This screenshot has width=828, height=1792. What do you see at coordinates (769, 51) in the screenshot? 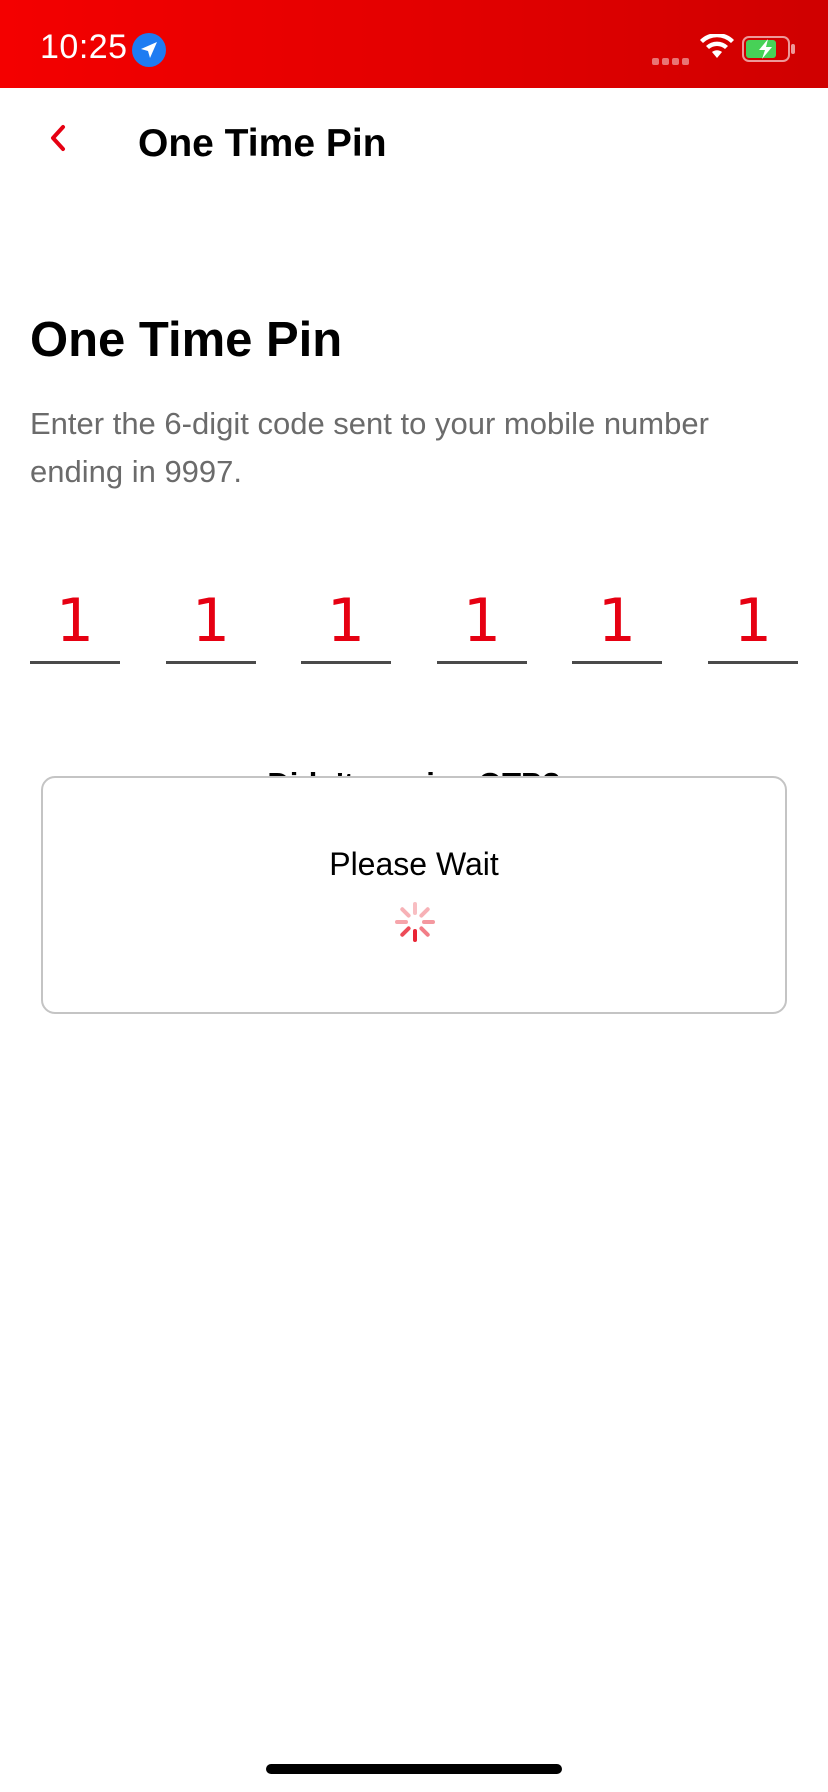
I see `battery-charging-icon` at bounding box center [769, 51].